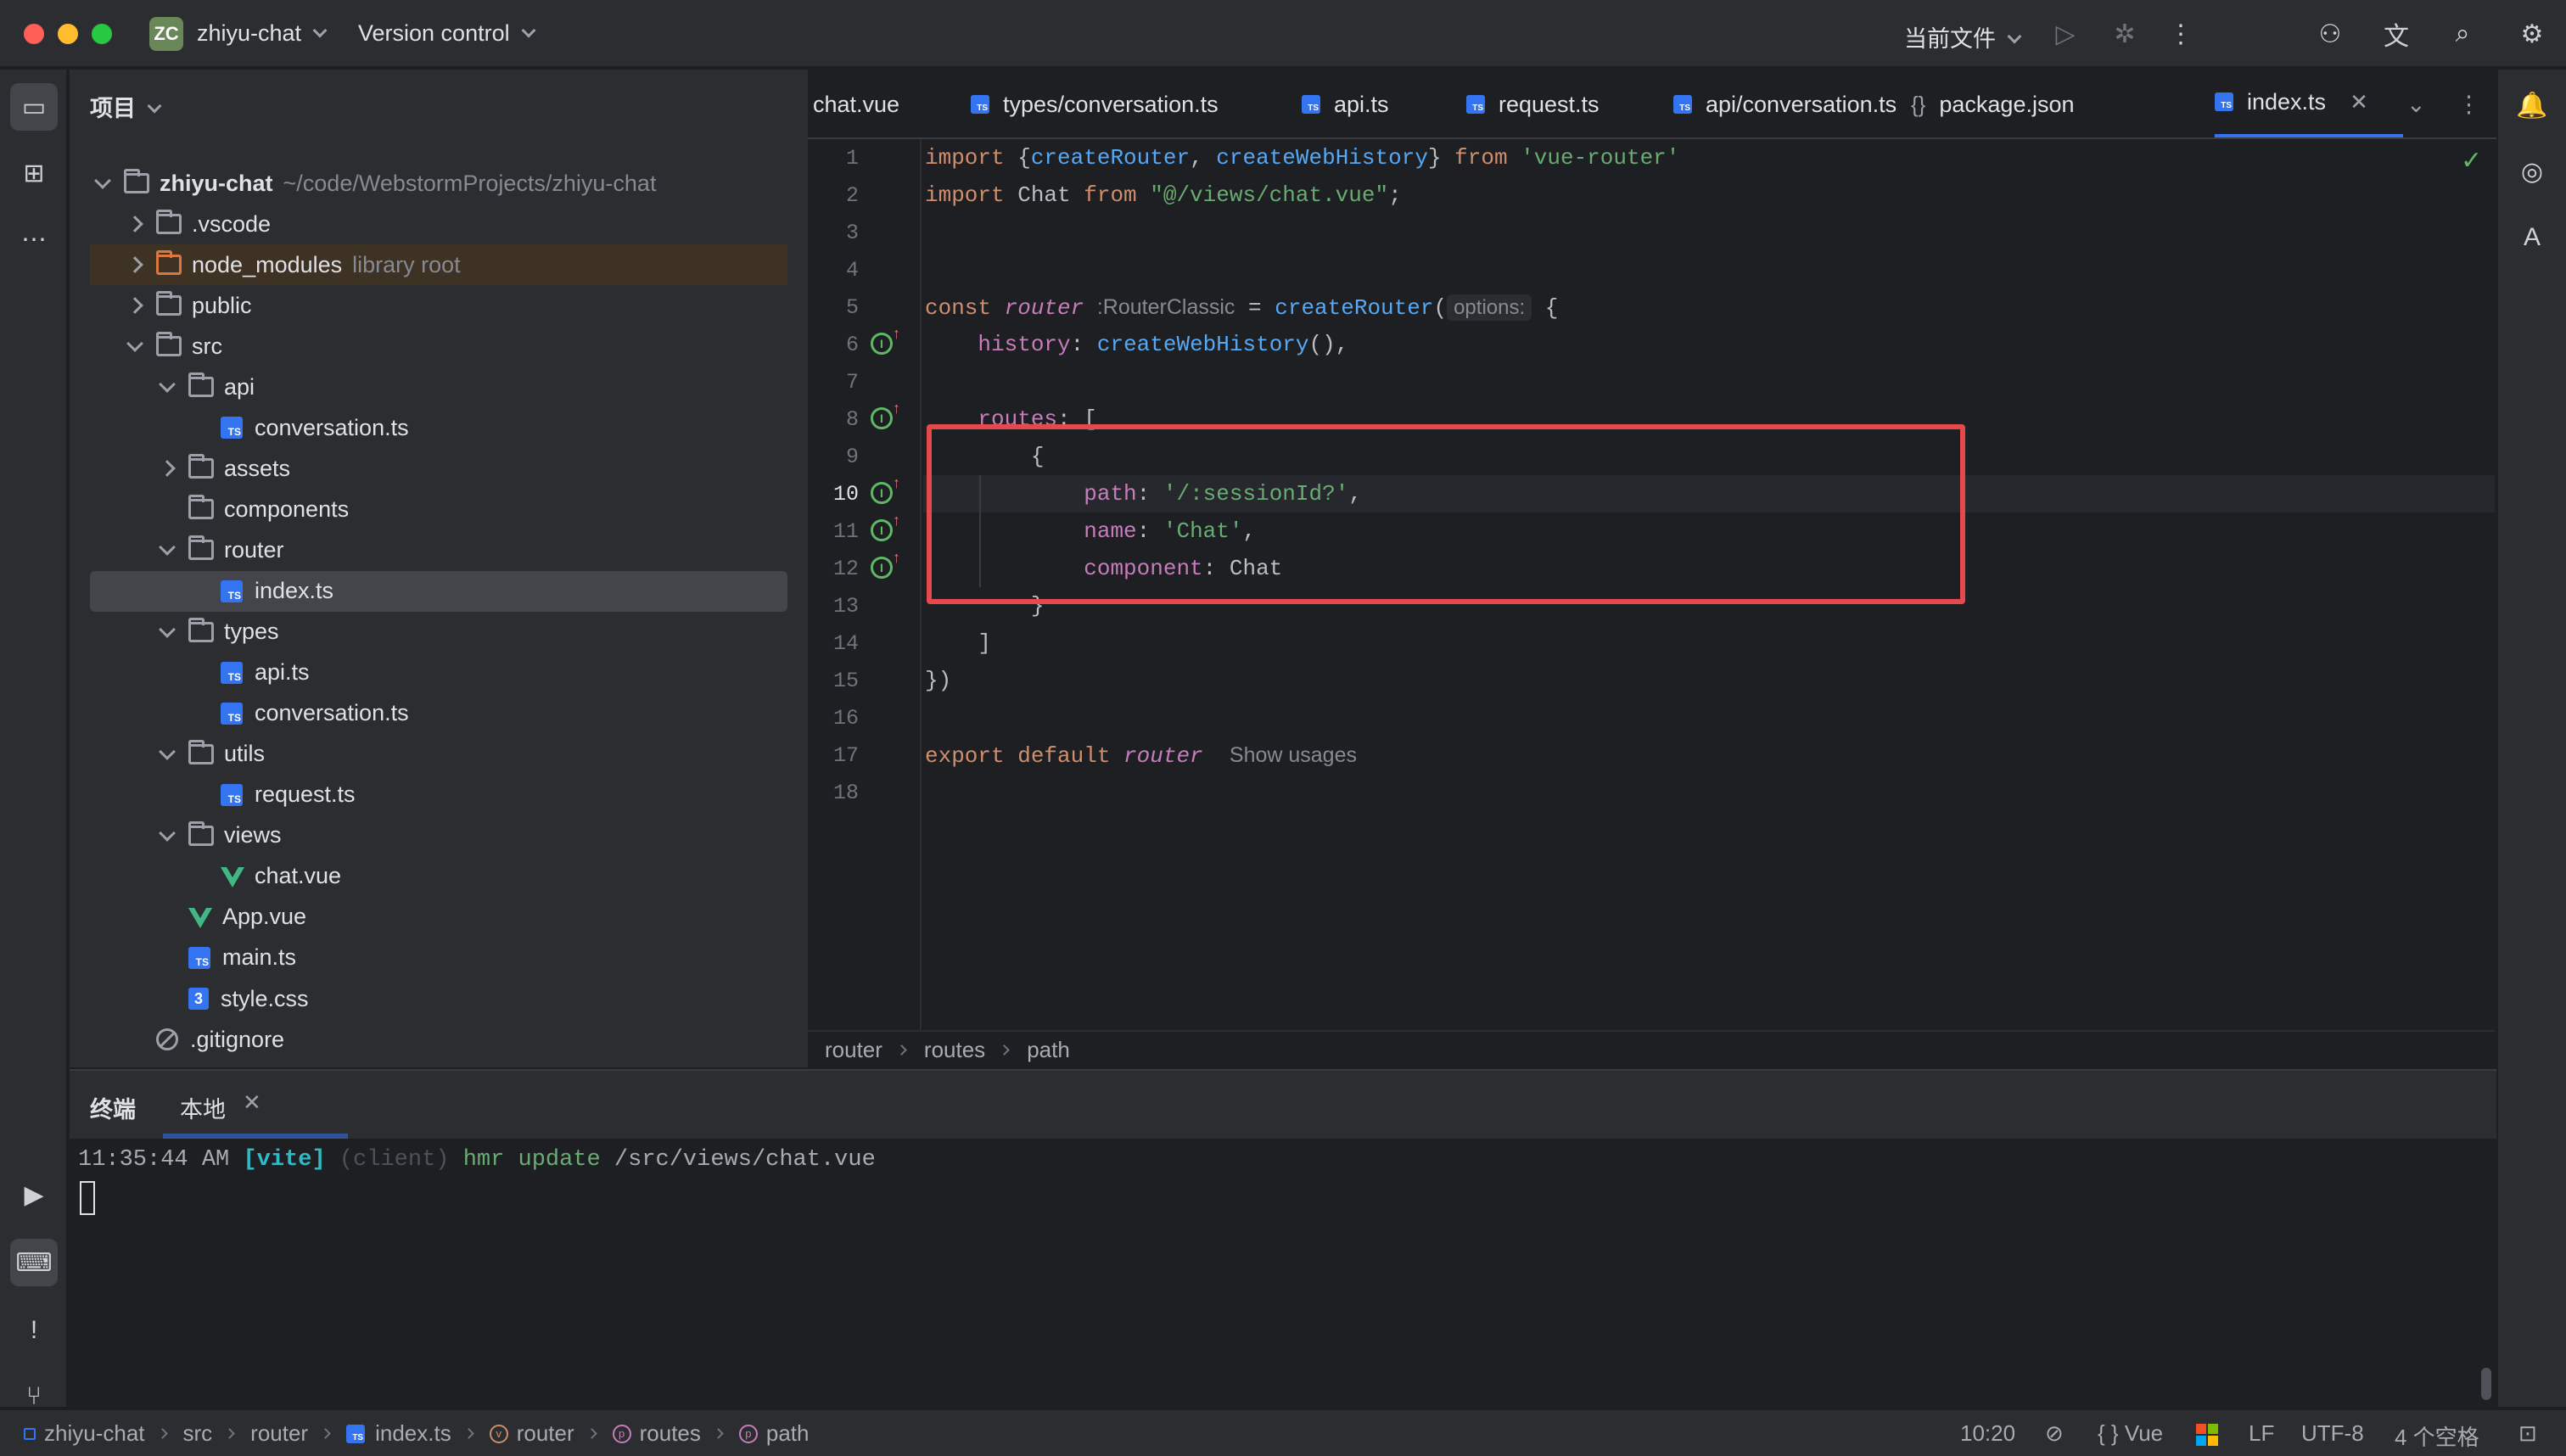 This screenshot has width=2566, height=1456. Describe the element at coordinates (833, 196) in the screenshot. I see `line-number: 2` at that location.